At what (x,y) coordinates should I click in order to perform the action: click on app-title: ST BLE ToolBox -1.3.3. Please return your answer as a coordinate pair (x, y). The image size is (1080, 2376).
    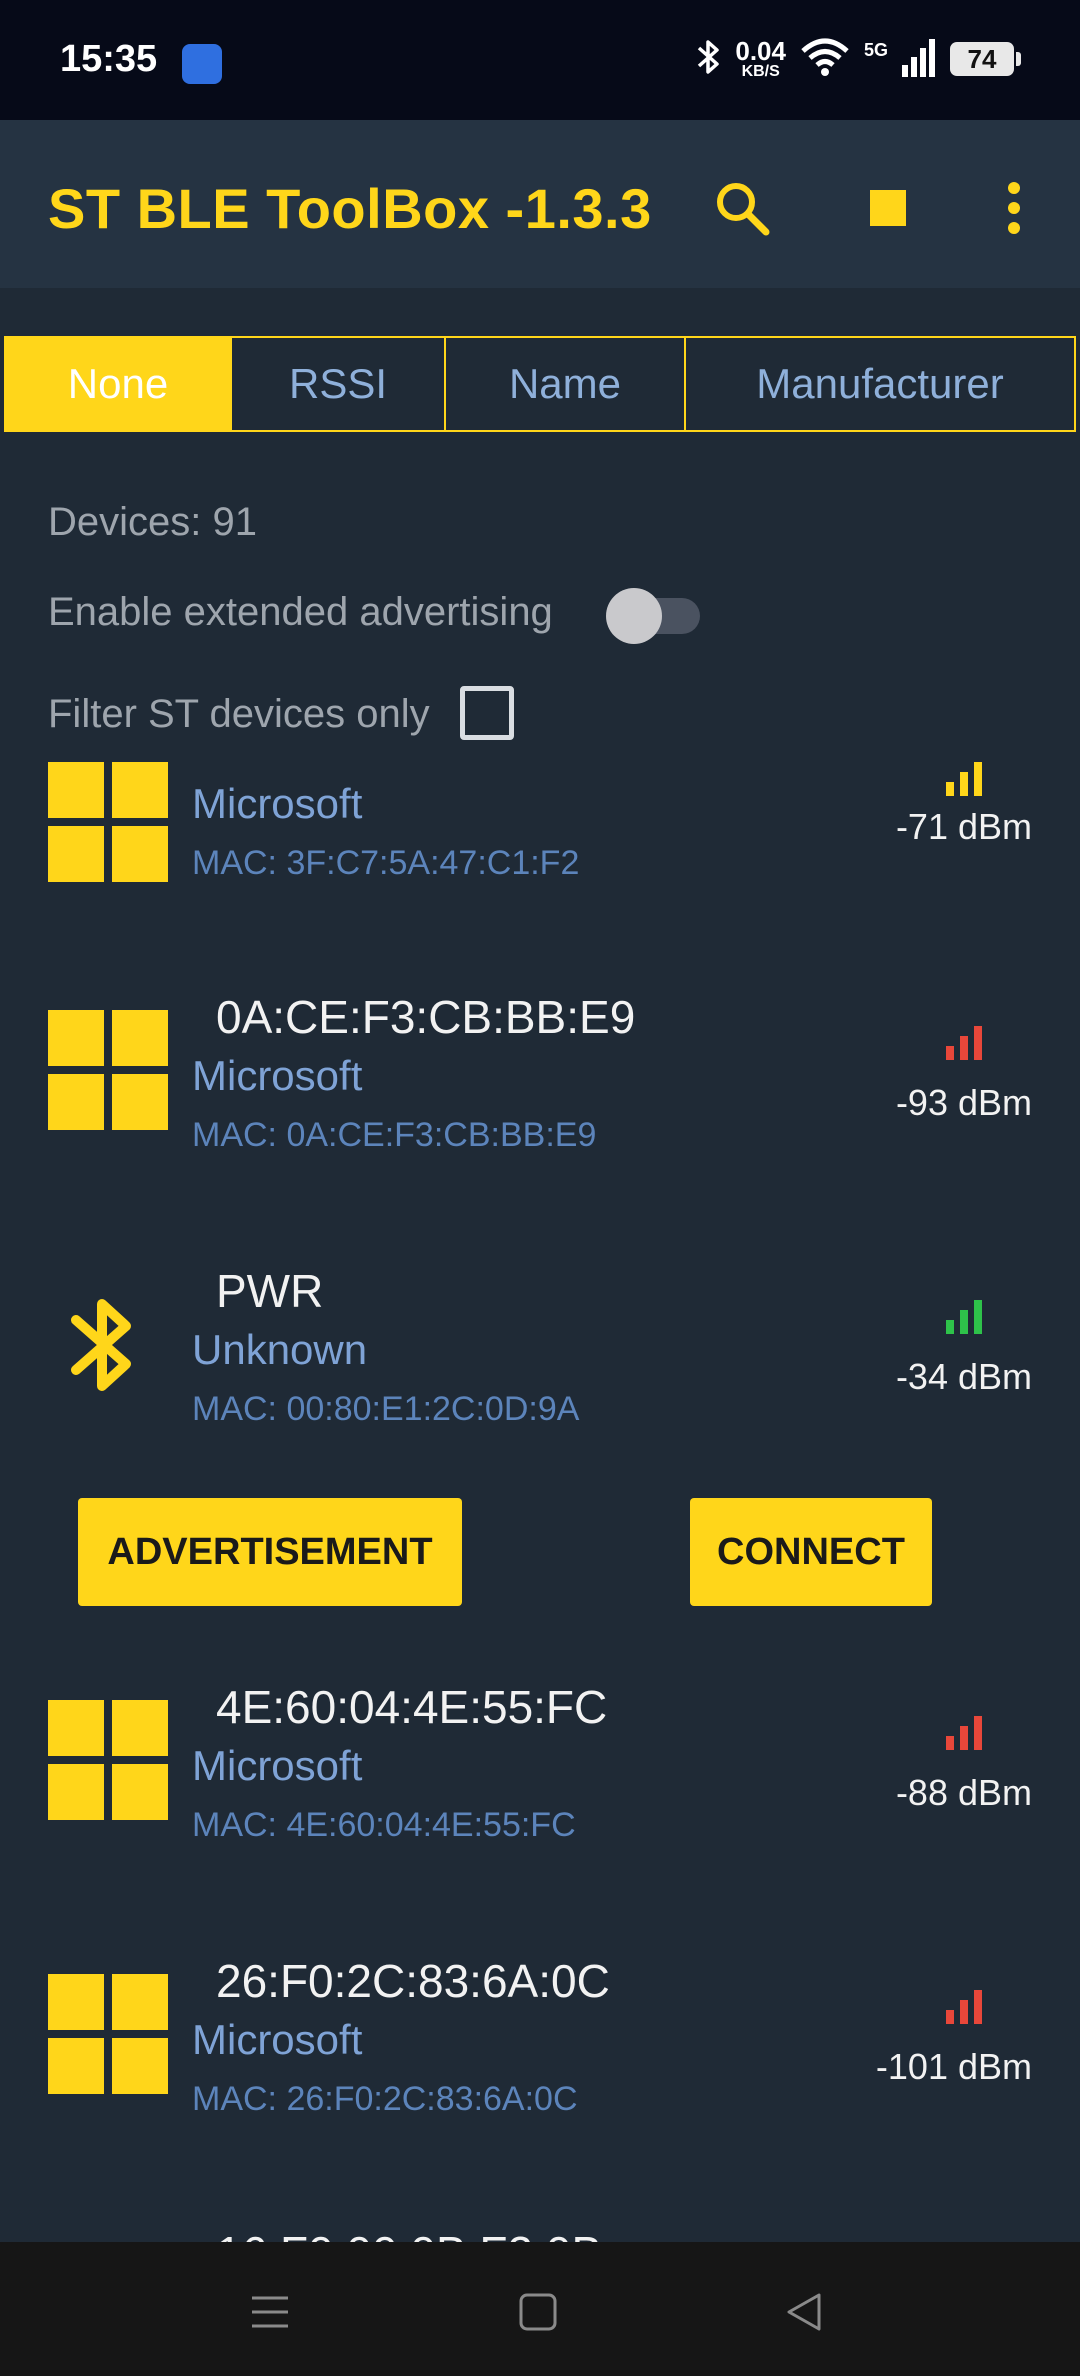
    Looking at the image, I should click on (350, 208).